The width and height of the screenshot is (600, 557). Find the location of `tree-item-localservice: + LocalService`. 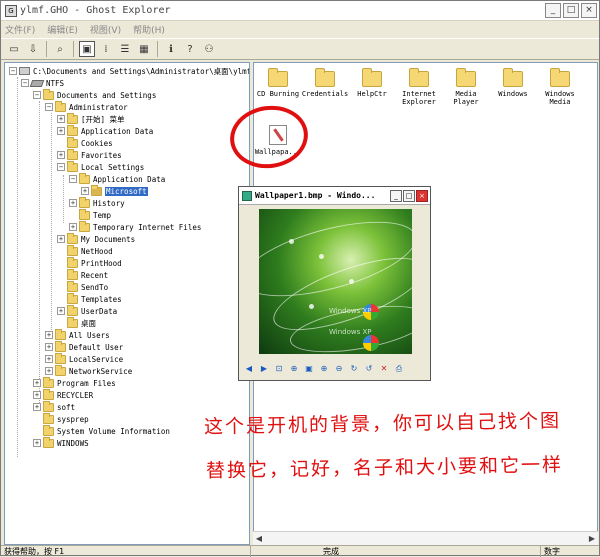

tree-item-localservice: + LocalService is located at coordinates (84, 358).